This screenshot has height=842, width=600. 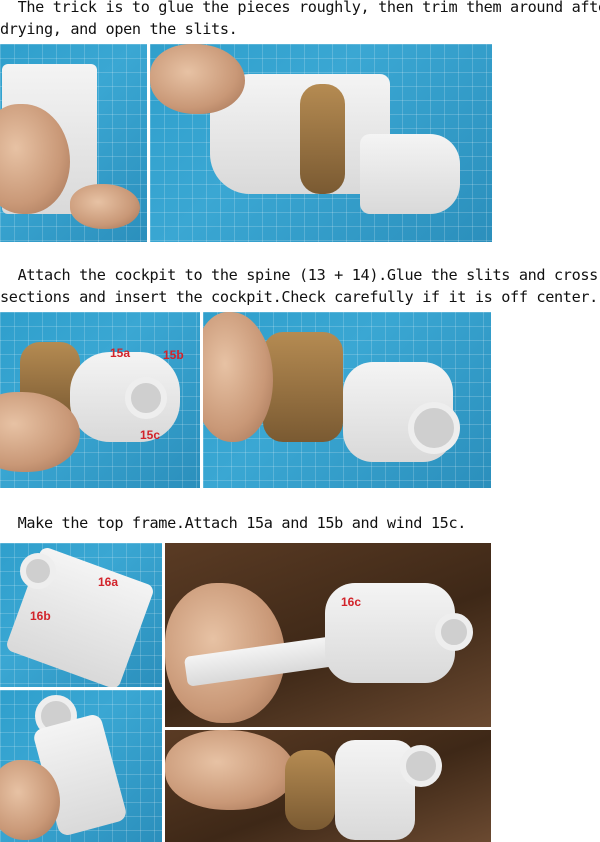 I want to click on part-label-16a: 16a, so click(x=108, y=582).